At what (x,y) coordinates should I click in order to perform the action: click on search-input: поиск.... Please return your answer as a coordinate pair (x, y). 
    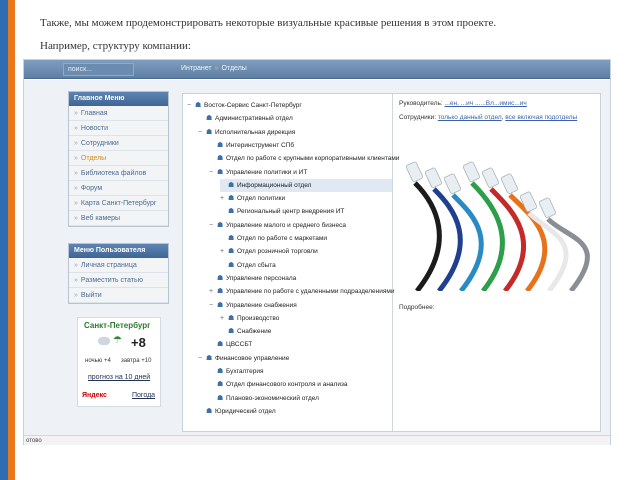
    Looking at the image, I should click on (98, 69).